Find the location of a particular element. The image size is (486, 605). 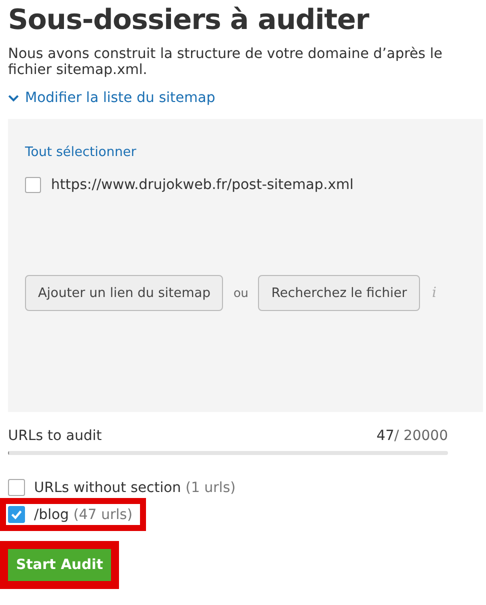

chevron-icon is located at coordinates (13, 98).